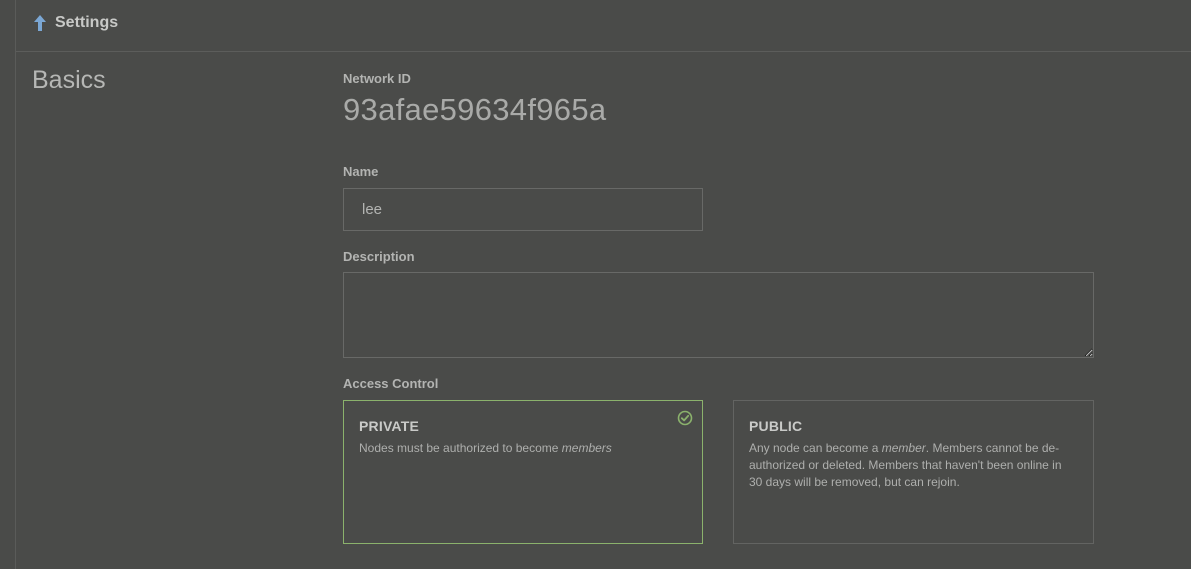  What do you see at coordinates (718, 315) in the screenshot?
I see `description-field` at bounding box center [718, 315].